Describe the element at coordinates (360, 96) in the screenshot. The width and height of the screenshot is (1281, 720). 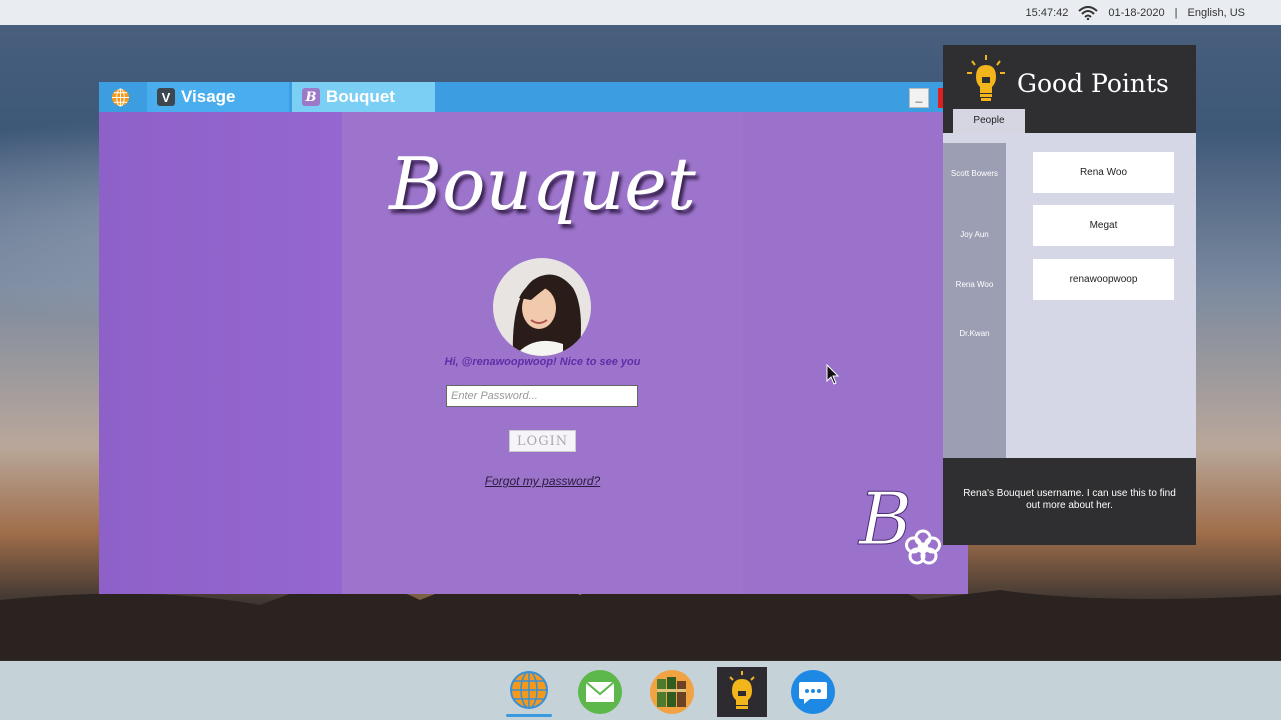
I see `tab-label: Bouquet` at that location.